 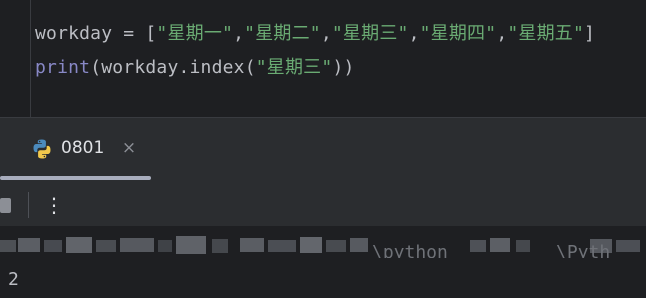 What do you see at coordinates (294, 67) in the screenshot?
I see `string-arg: "星期三"` at bounding box center [294, 67].